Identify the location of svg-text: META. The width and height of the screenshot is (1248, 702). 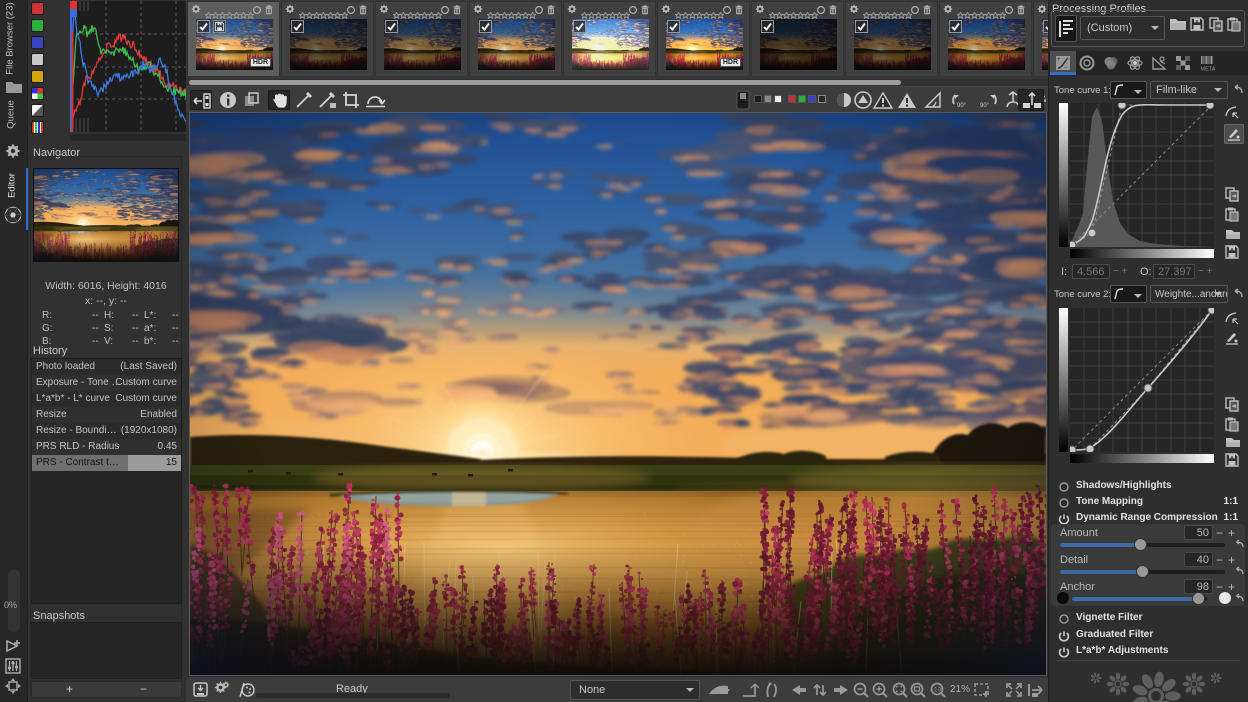
(1208, 69).